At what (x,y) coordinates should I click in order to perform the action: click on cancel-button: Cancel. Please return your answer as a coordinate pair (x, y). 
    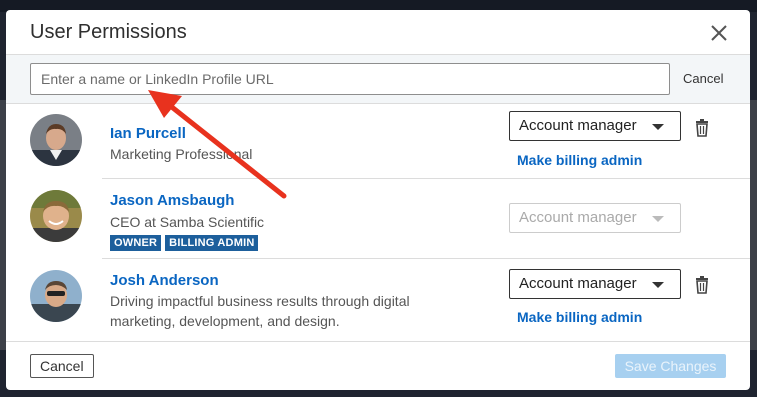
    Looking at the image, I should click on (62, 366).